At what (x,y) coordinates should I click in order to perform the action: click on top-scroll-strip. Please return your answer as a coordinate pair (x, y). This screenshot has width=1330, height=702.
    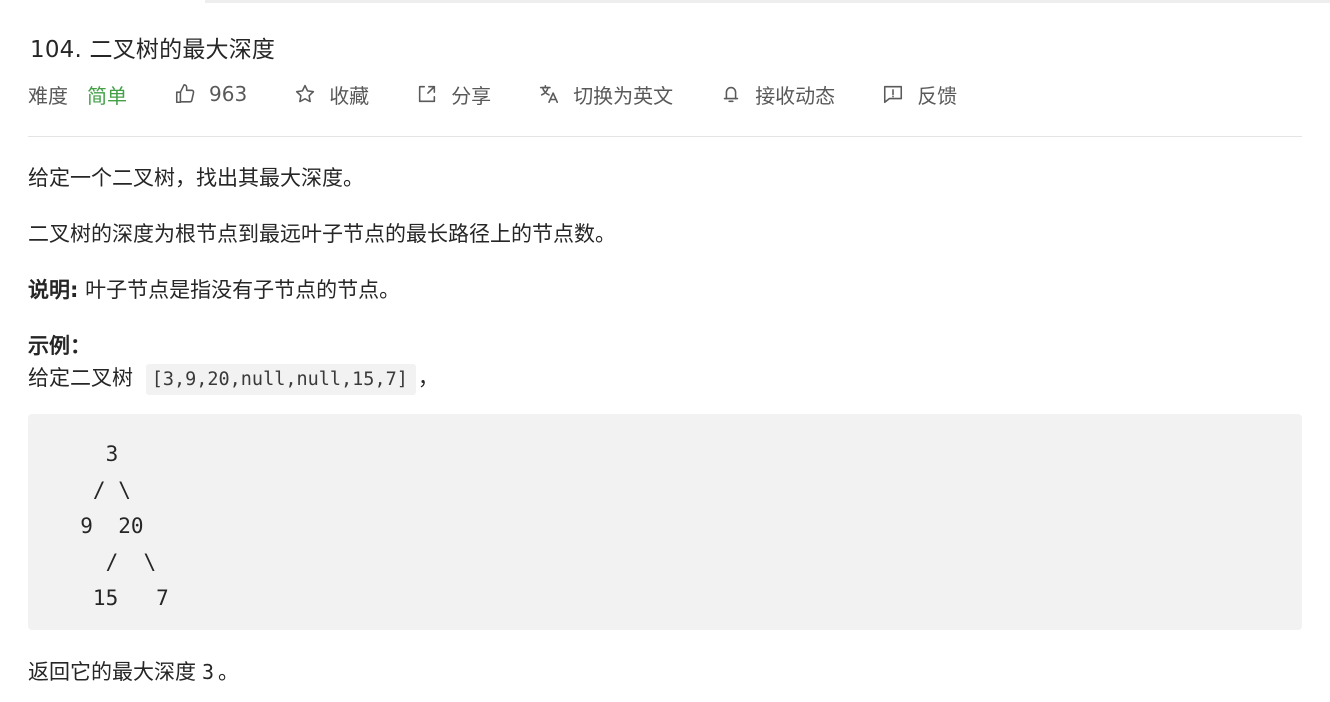
    Looking at the image, I should click on (767, 1).